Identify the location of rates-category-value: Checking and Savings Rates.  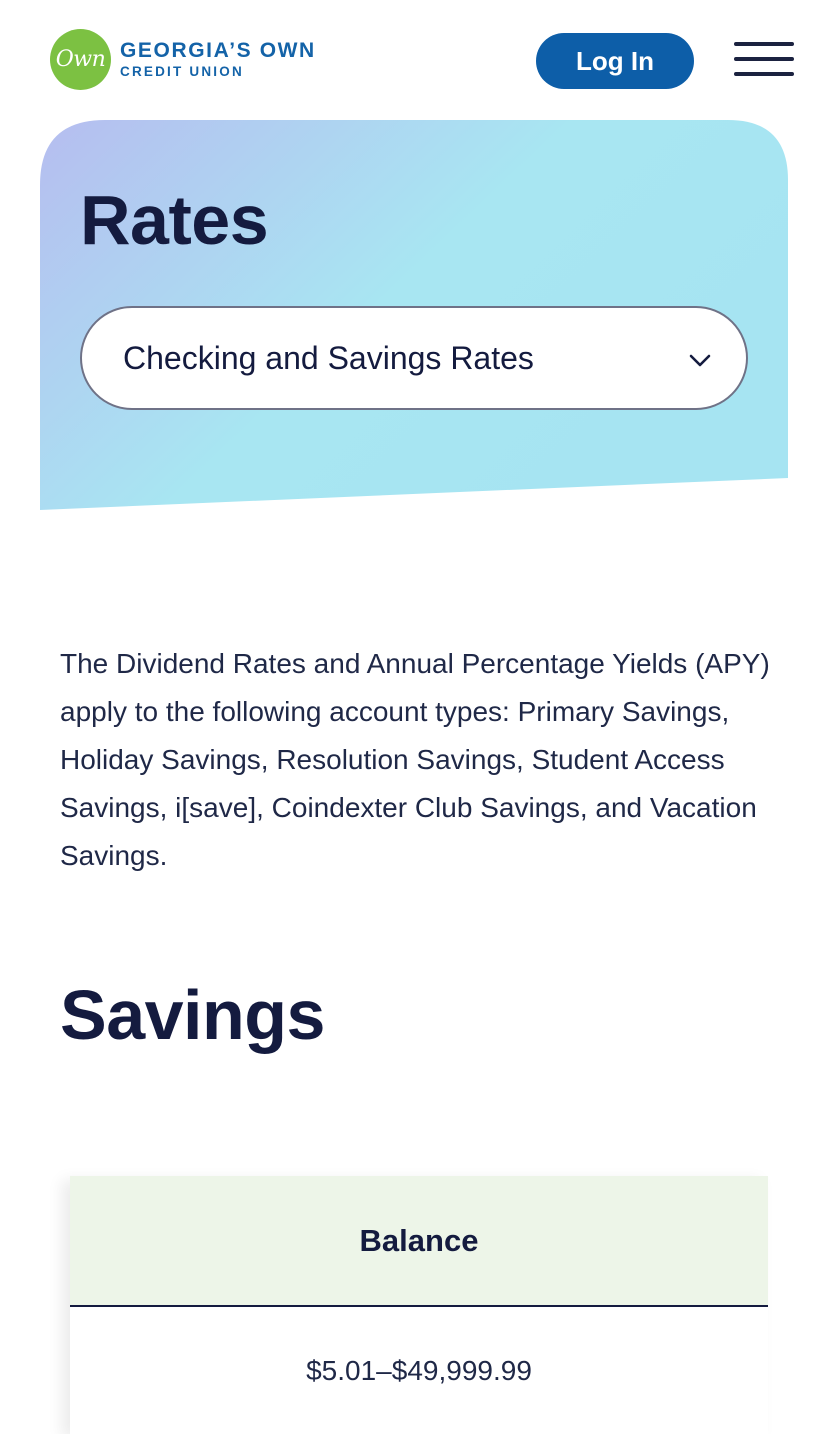
(328, 357).